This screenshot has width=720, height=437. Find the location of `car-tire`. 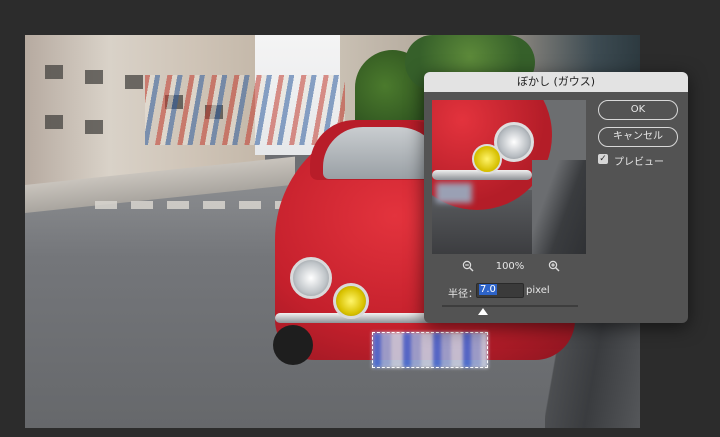

car-tire is located at coordinates (293, 345).